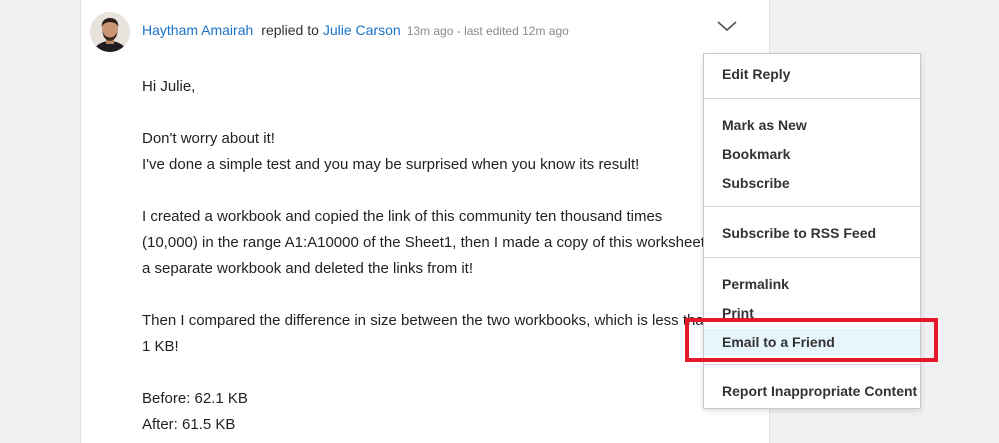 The image size is (999, 443). I want to click on menu-item-report-inappropriate-content: Report Inappropriate Content, so click(812, 391).